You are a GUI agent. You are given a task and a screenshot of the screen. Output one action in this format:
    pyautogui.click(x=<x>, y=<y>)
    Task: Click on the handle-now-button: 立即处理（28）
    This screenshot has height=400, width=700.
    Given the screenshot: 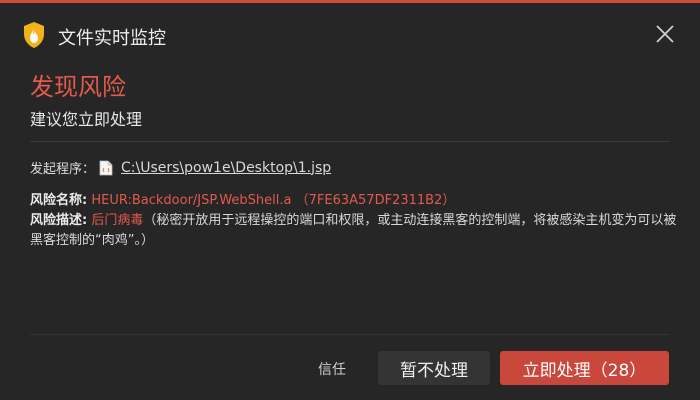 What is the action you would take?
    pyautogui.click(x=584, y=368)
    